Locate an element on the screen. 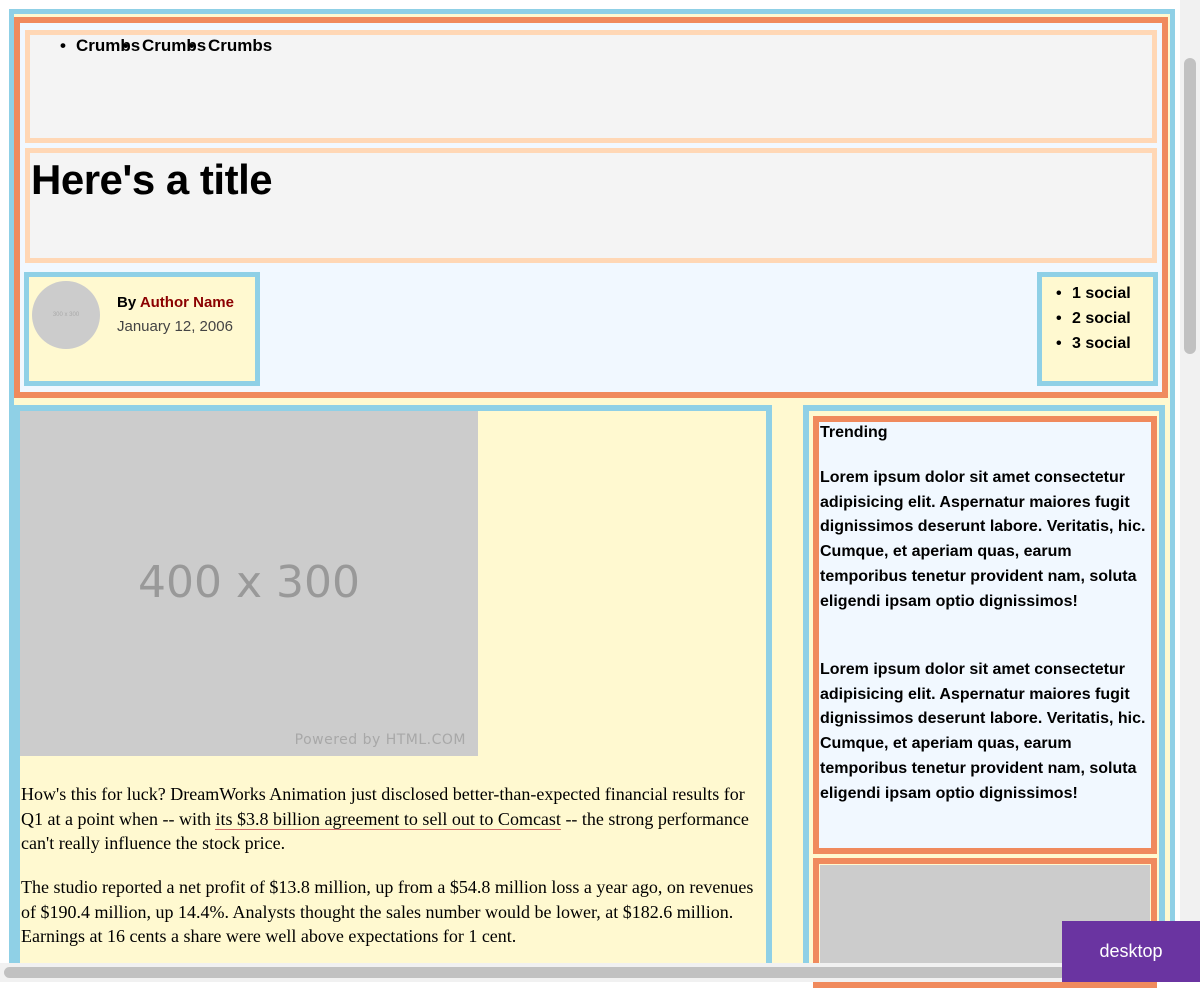  horizontal-scrollbar-thumb is located at coordinates (535, 972).